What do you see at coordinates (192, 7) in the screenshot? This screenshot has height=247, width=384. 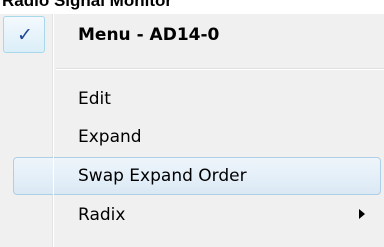 I see `window-title-fragment: Radio Signal Monitor` at bounding box center [192, 7].